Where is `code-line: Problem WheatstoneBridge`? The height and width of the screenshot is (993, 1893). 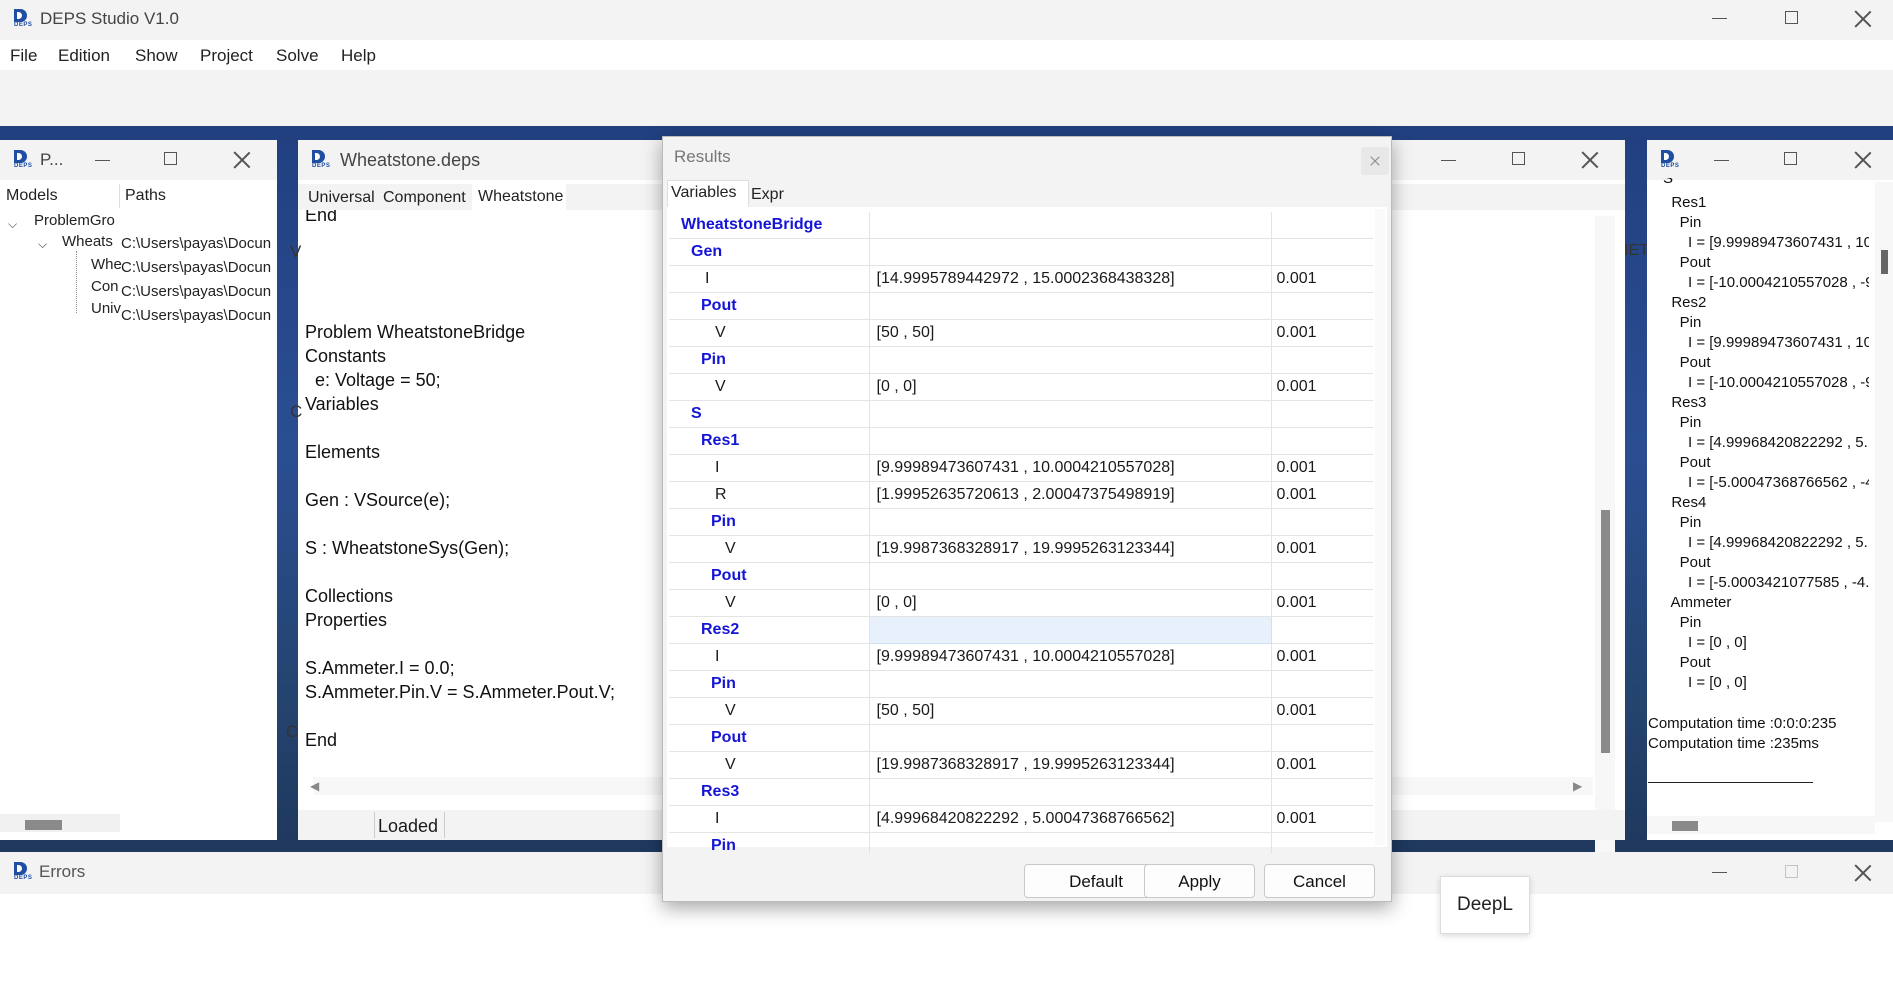 code-line: Problem WheatstoneBridge is located at coordinates (415, 332).